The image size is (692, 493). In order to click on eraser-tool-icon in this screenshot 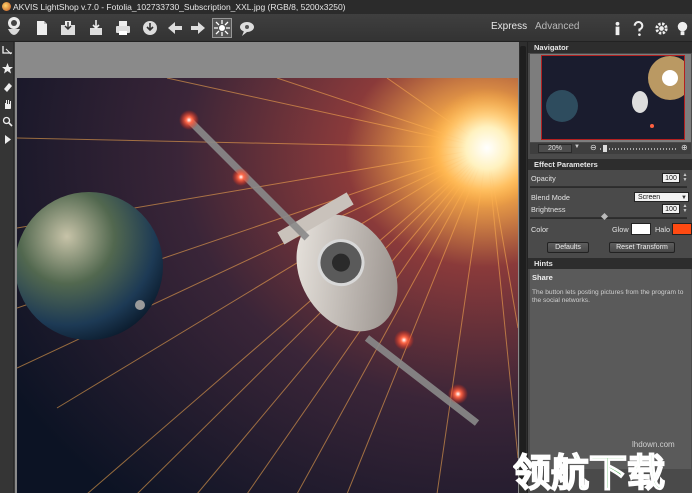, I will do `click(7, 86)`.